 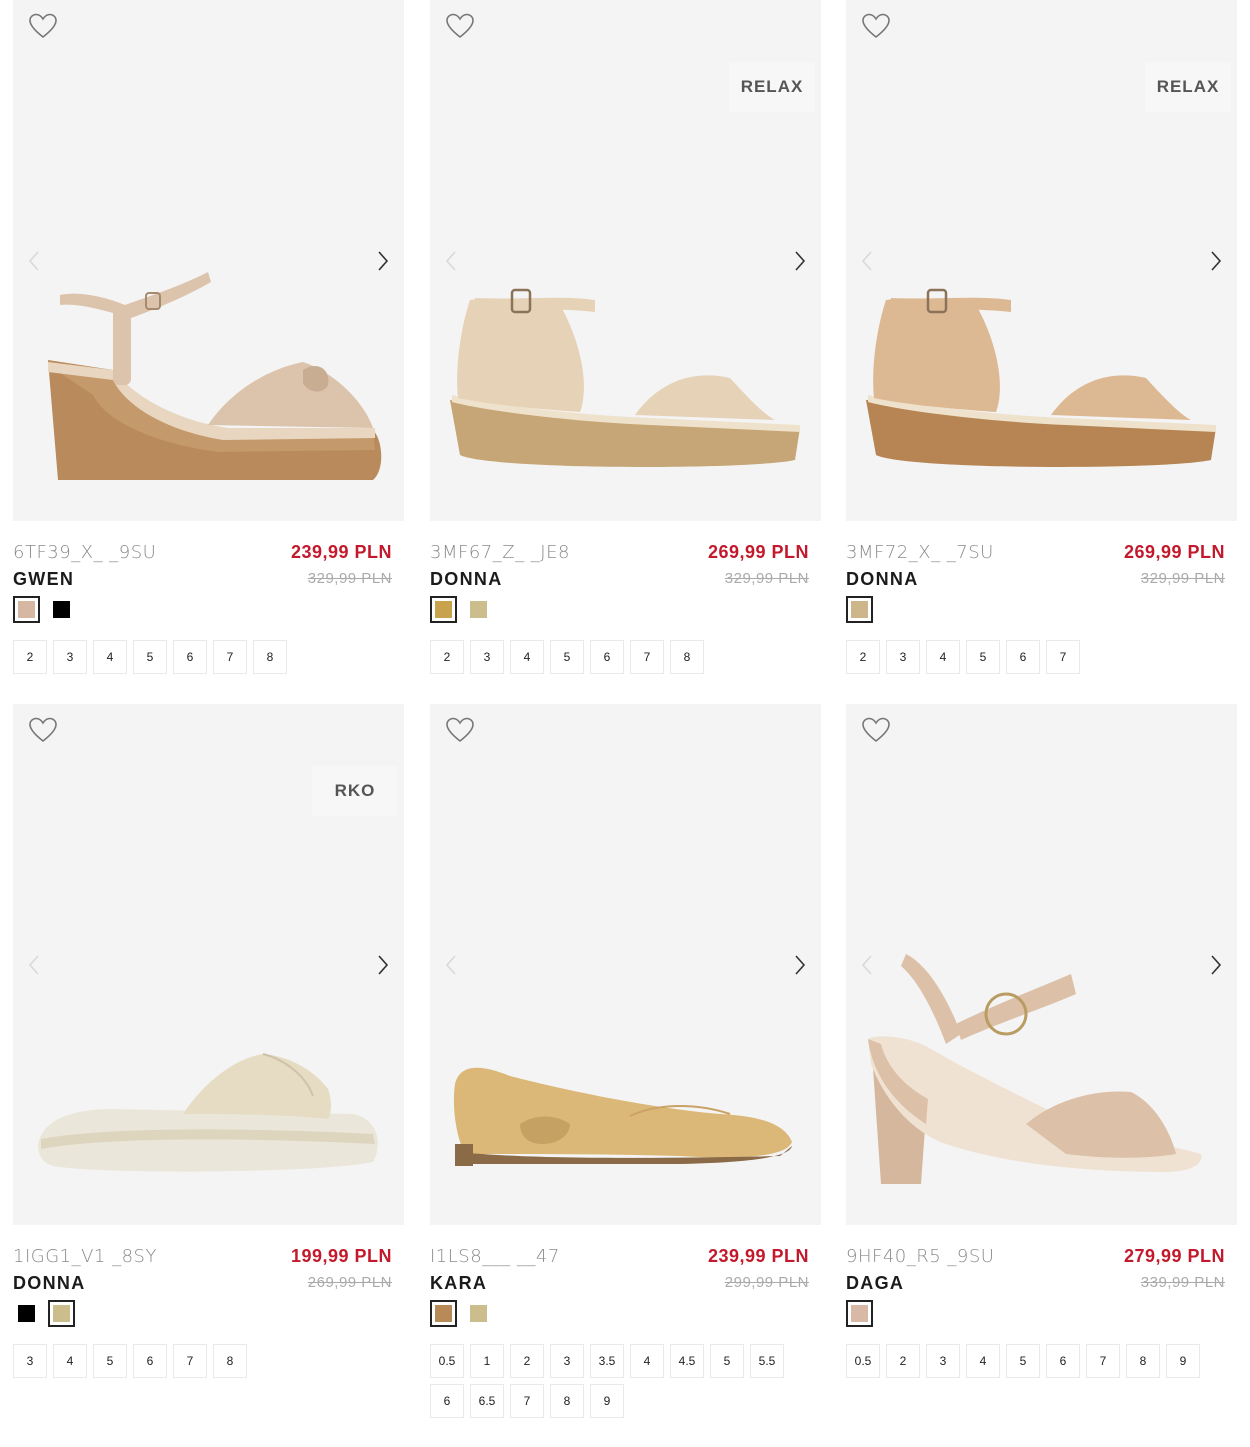 I want to click on product-image-area: RKO, so click(x=208, y=964).